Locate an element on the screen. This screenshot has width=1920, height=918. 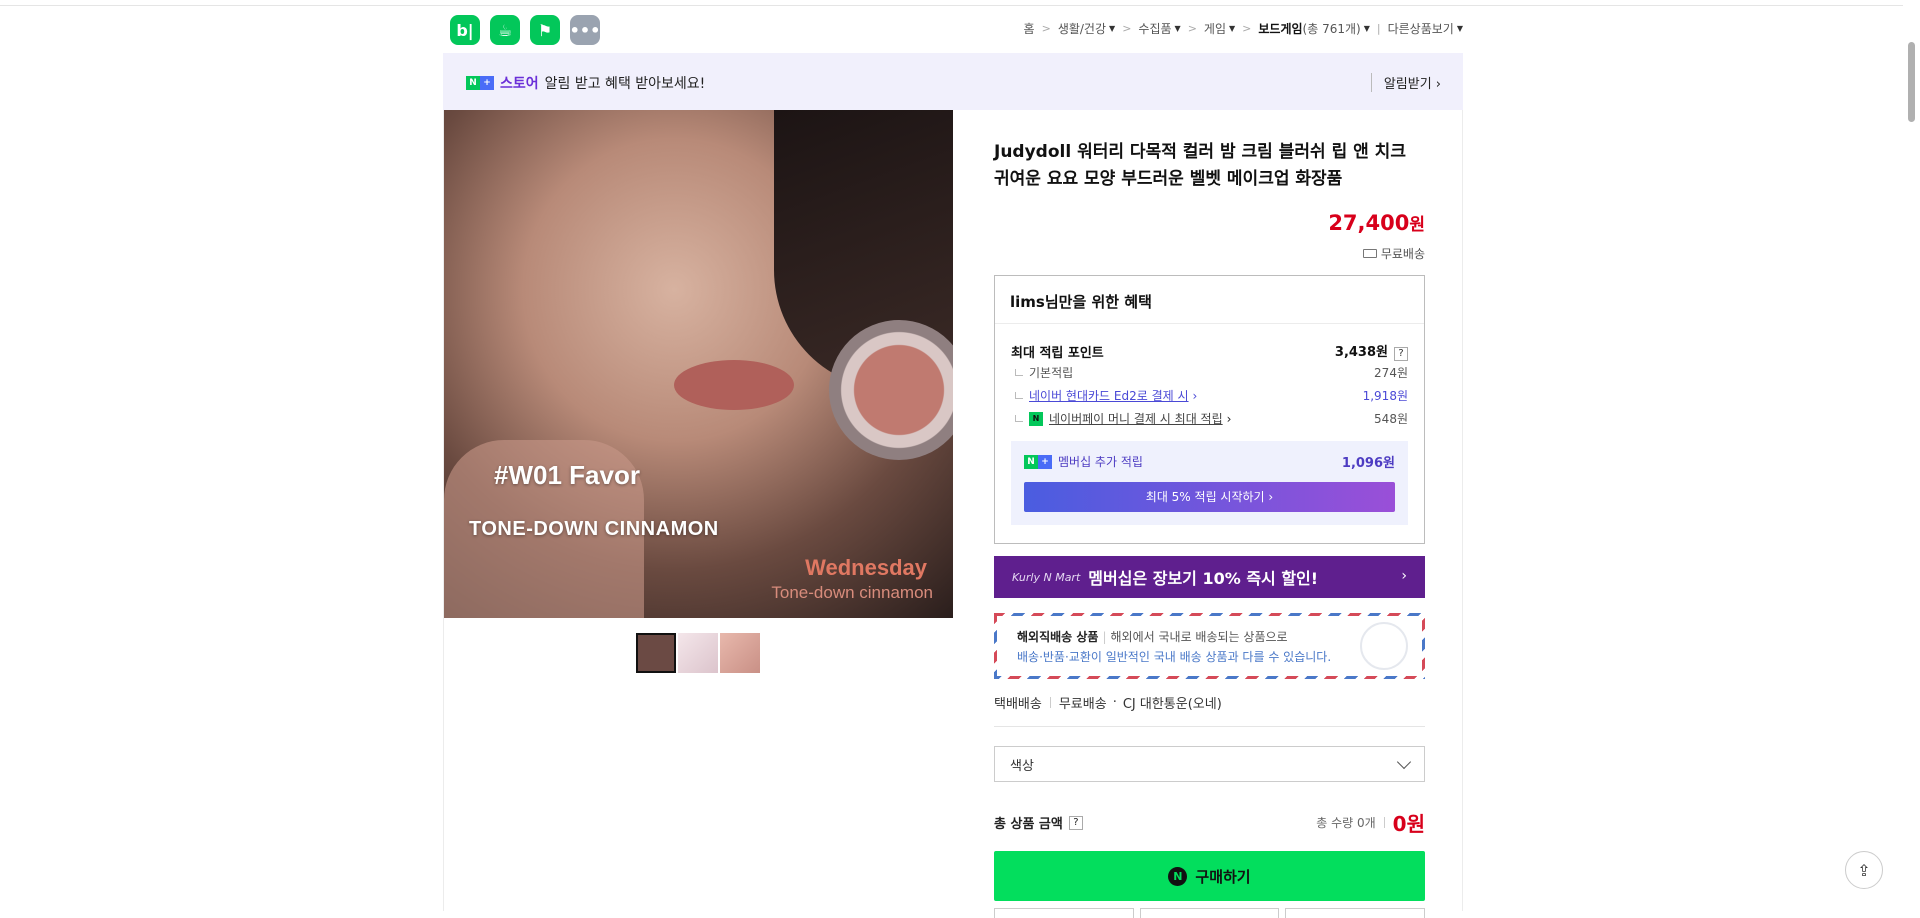
pay-points-row: N 네이버페이 머니 결제 시 최대 적립 › 548원 is located at coordinates (1209, 418).